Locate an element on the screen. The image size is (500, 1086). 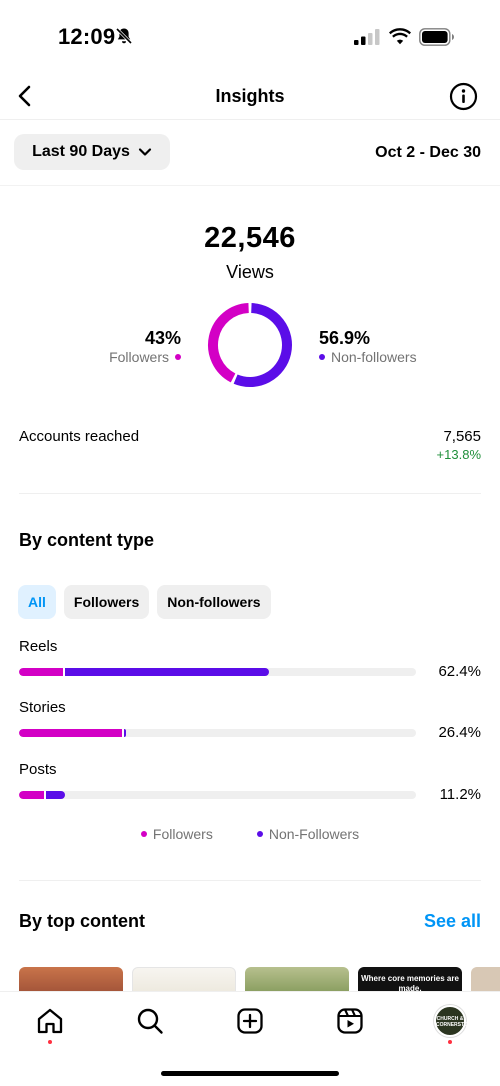
bell-slash-icon is located at coordinates (124, 36).